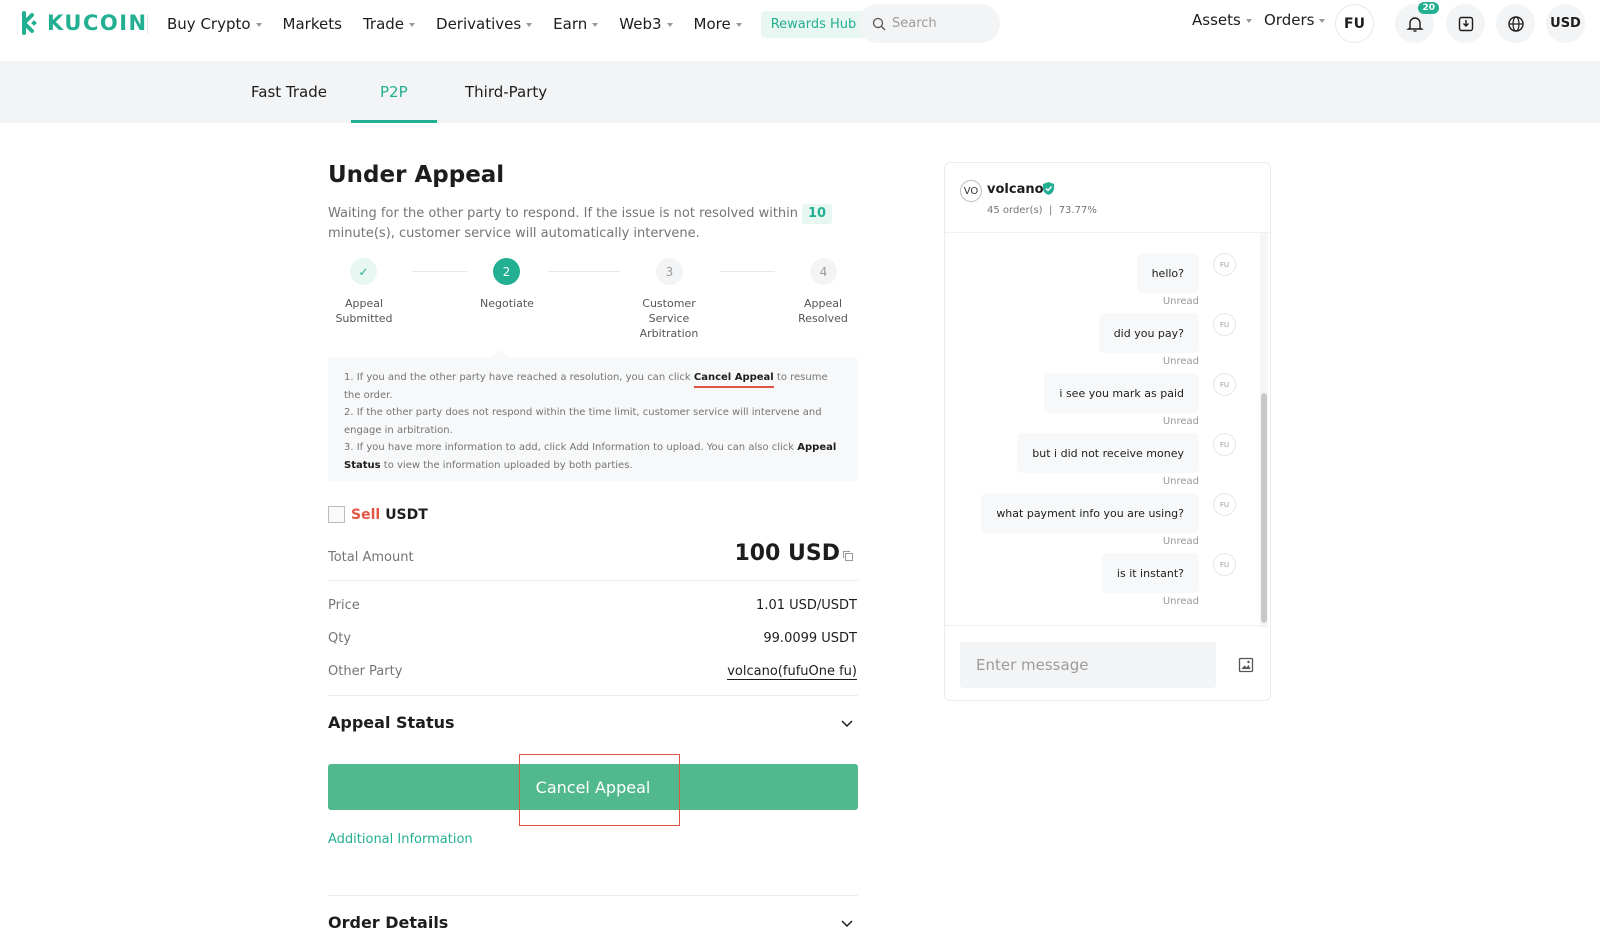 This screenshot has width=1600, height=944. What do you see at coordinates (1414, 24) in the screenshot?
I see `bell-icon` at bounding box center [1414, 24].